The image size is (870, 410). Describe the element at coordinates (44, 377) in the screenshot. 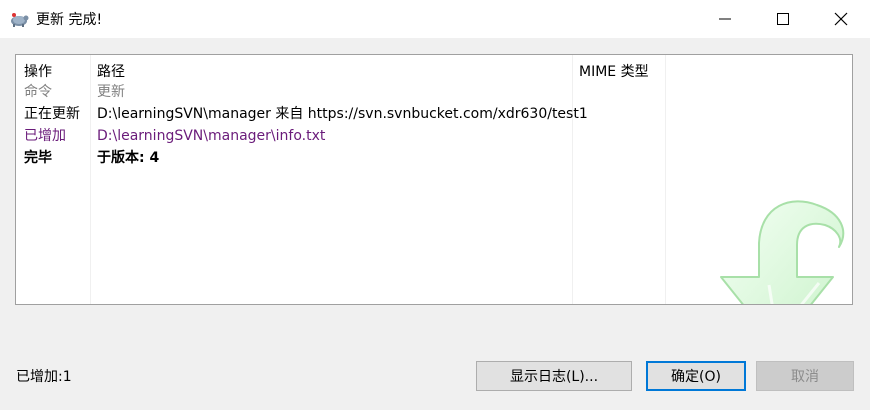

I see `status-summary: 已增加:1` at that location.